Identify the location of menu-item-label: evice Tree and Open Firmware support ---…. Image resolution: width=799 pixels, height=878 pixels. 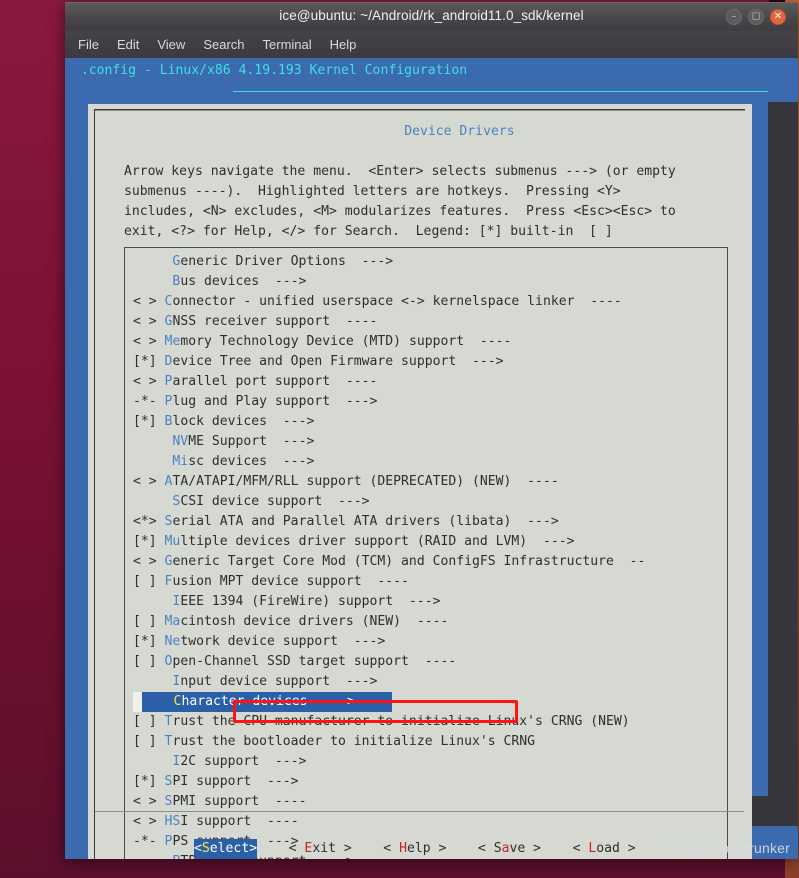
(338, 361).